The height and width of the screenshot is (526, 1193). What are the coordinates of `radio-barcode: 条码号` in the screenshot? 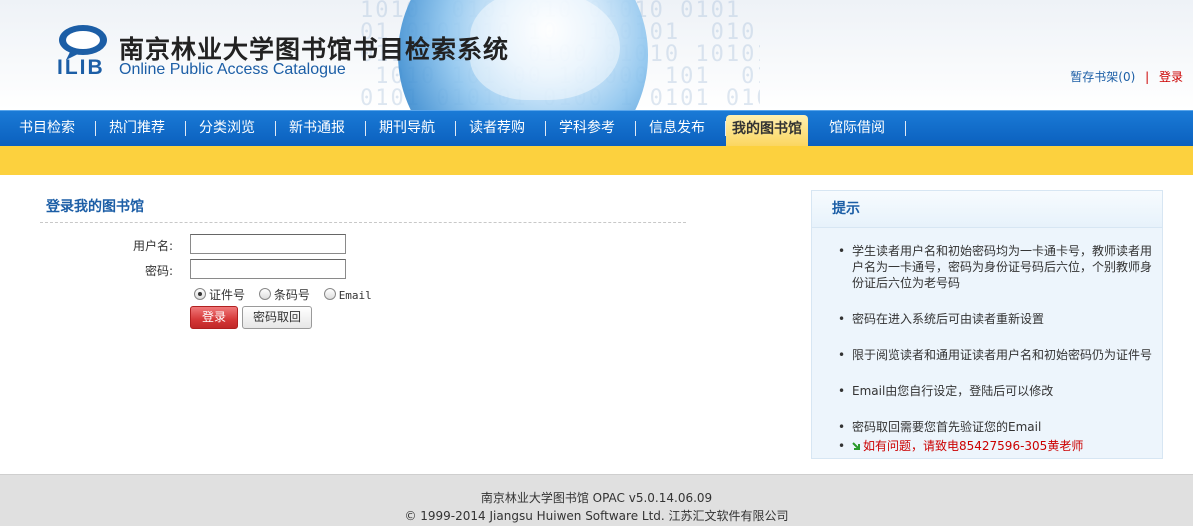 It's located at (284, 294).